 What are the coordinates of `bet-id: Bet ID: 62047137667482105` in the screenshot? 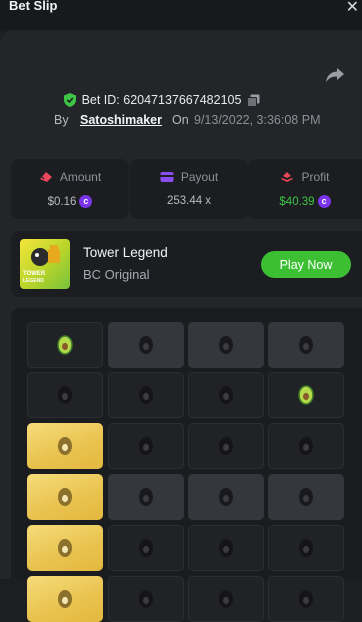 It's located at (161, 100).